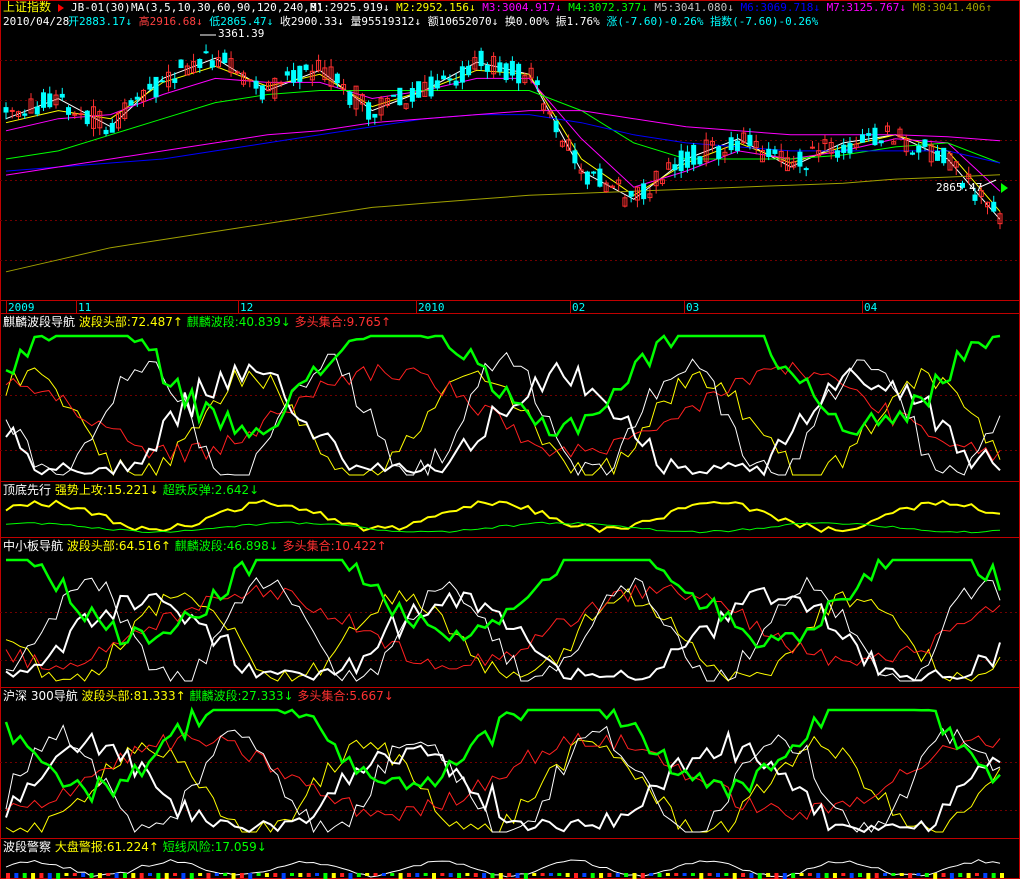 This screenshot has height=879, width=1020. What do you see at coordinates (578, 307) in the screenshot?
I see `time-tick-label: 02` at bounding box center [578, 307].